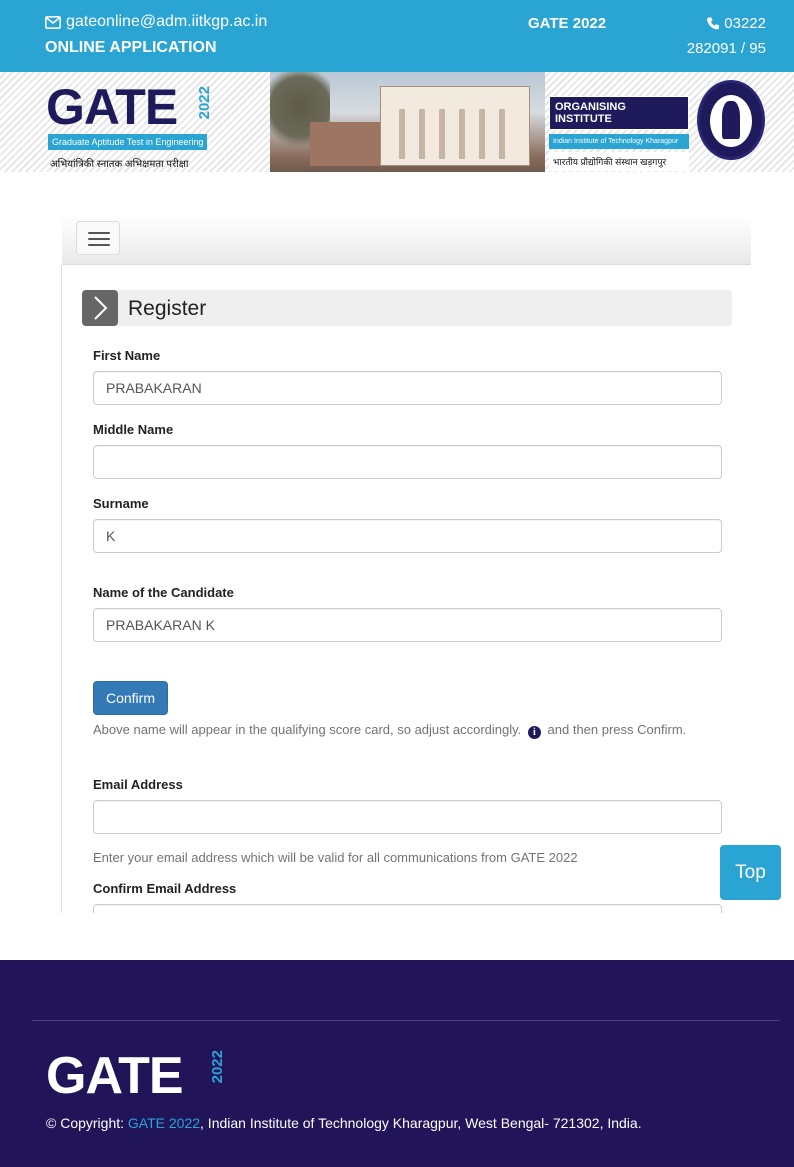  I want to click on copyright-link: GATE 2022, so click(164, 1123).